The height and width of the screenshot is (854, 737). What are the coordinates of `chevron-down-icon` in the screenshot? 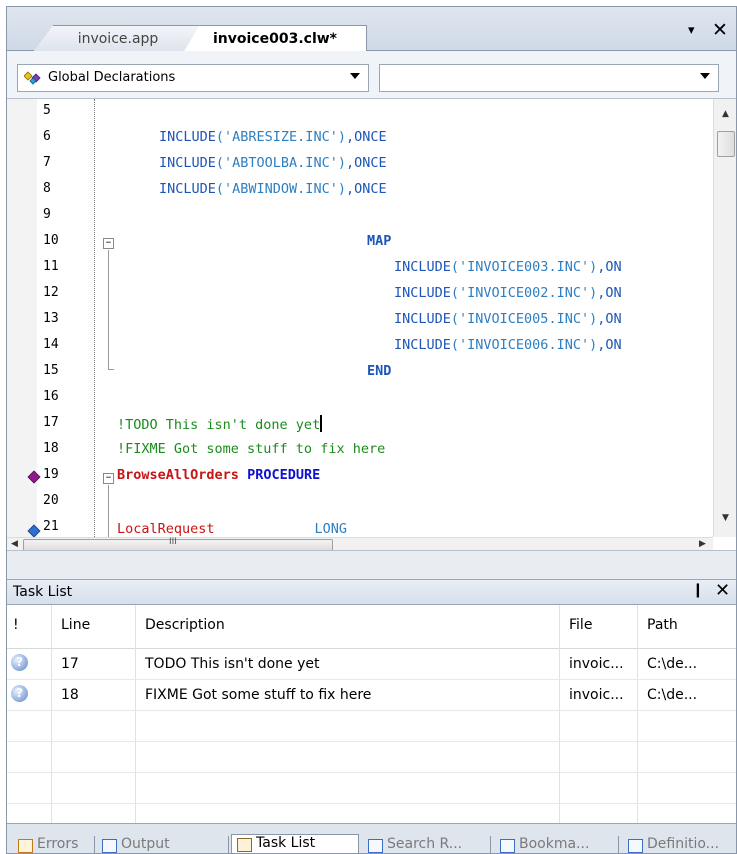 It's located at (355, 76).